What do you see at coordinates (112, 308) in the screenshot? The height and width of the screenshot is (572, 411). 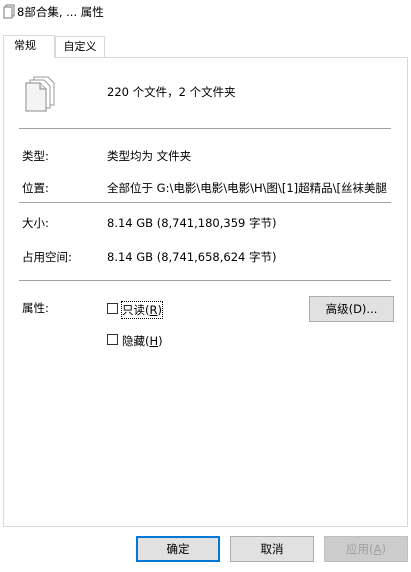 I see `readonly-checkbox` at bounding box center [112, 308].